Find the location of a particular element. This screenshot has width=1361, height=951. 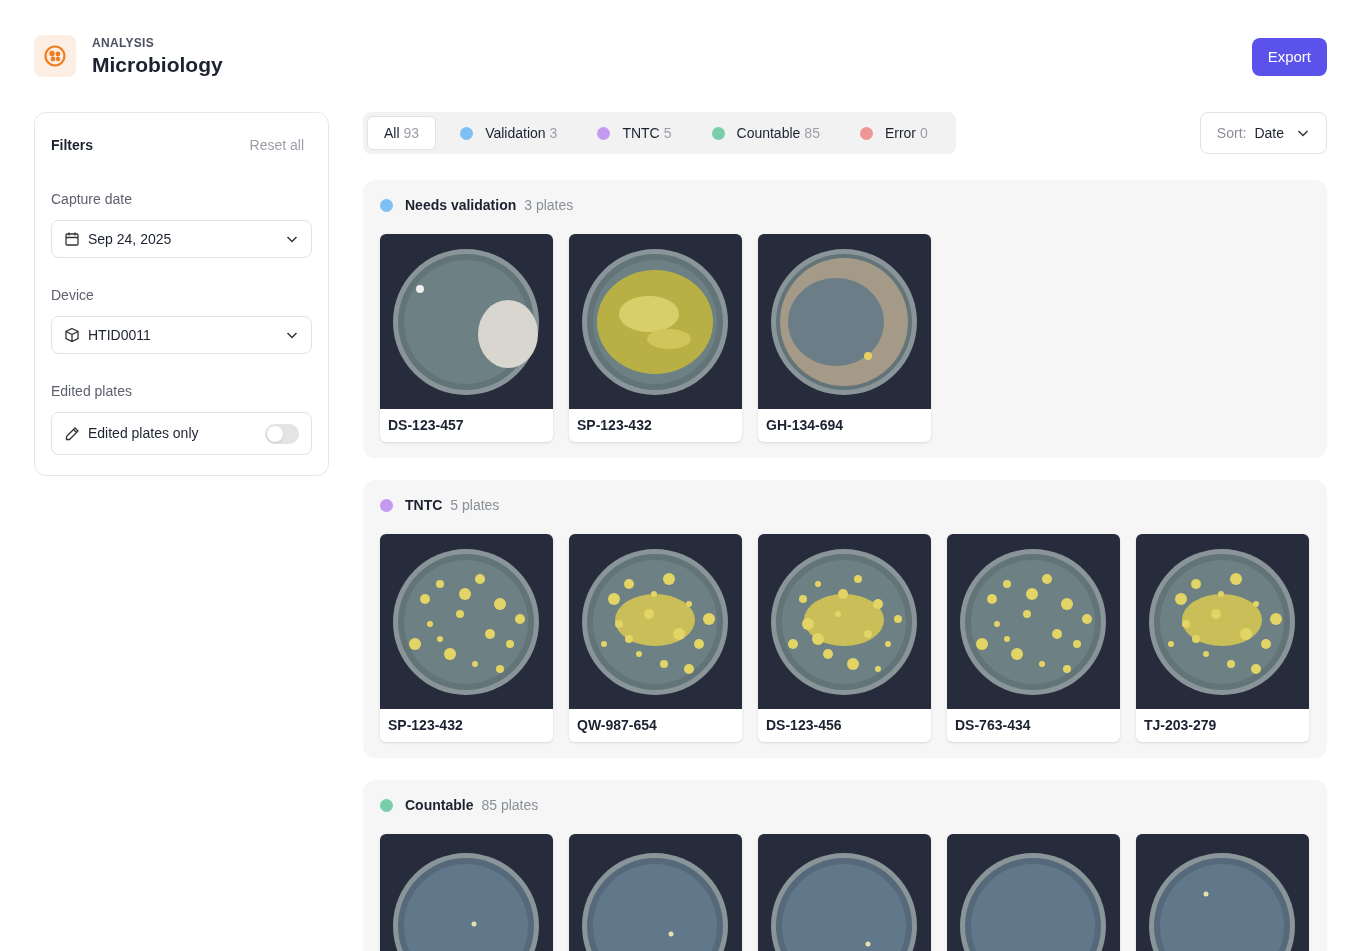

status-tab: Countable 85 is located at coordinates (765, 133).